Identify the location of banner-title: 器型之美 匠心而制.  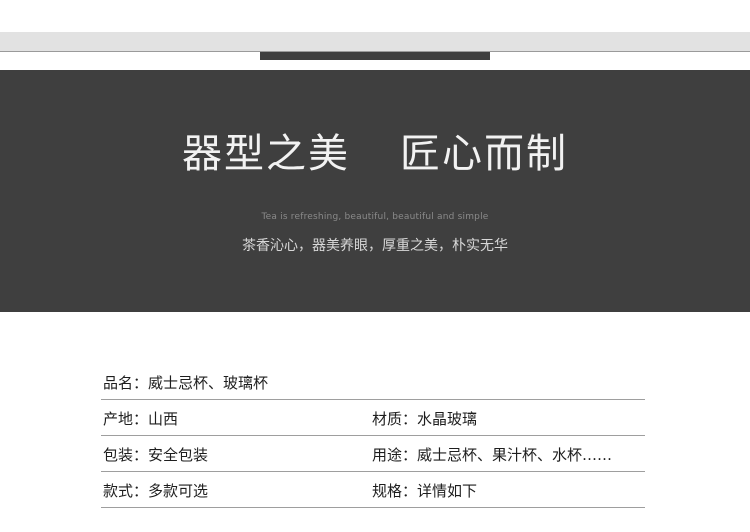
(375, 154).